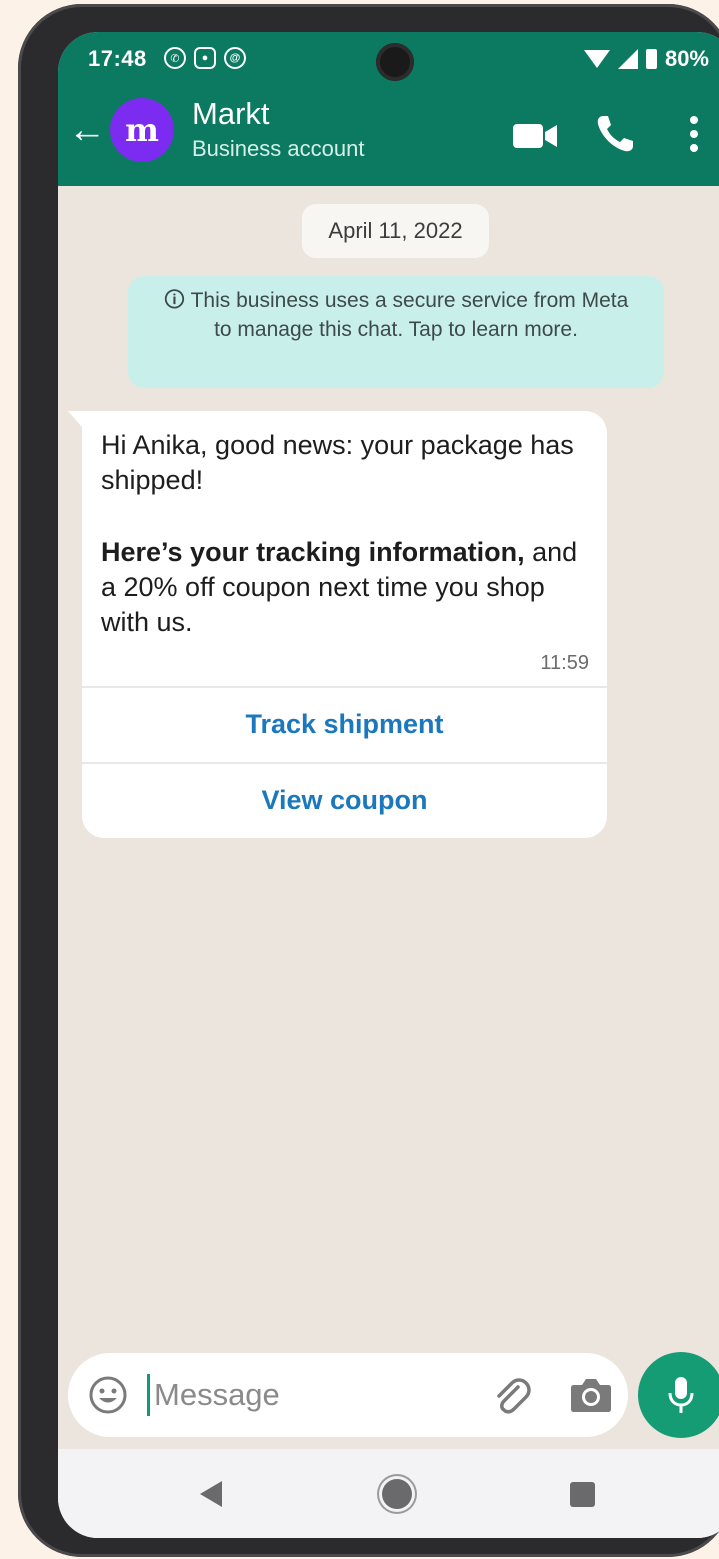 This screenshot has width=719, height=1559. I want to click on instagram-icon: ●, so click(205, 58).